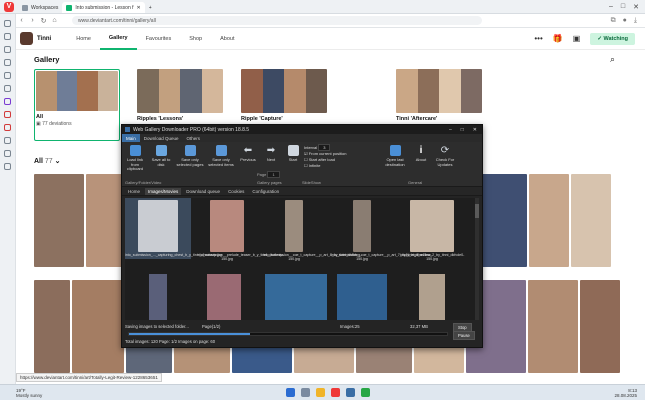 The width and height of the screenshot is (645, 400). I want to click on tab-configuration: Configuration, so click(265, 191).